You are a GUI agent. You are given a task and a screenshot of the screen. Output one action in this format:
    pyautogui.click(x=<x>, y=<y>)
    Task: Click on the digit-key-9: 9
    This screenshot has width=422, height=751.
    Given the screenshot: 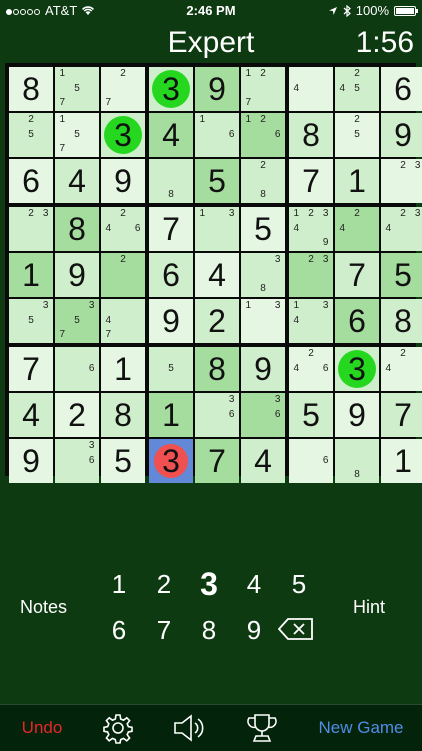 What is the action you would take?
    pyautogui.click(x=254, y=630)
    